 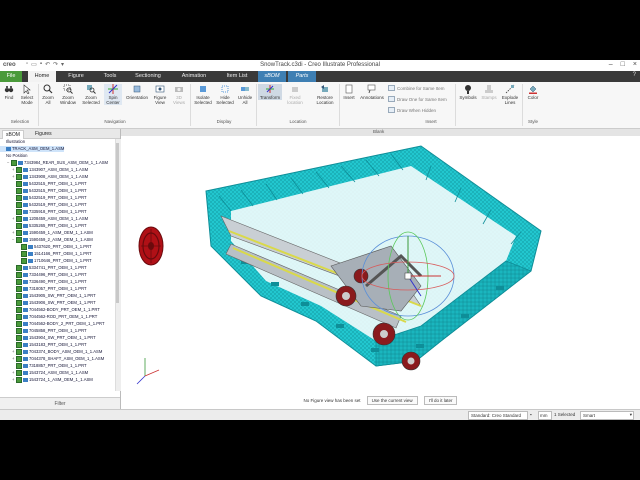 What do you see at coordinates (44, 219) in the screenshot?
I see `tree-row: +1208459_ASM_OEM_1_1.ASM` at bounding box center [44, 219].